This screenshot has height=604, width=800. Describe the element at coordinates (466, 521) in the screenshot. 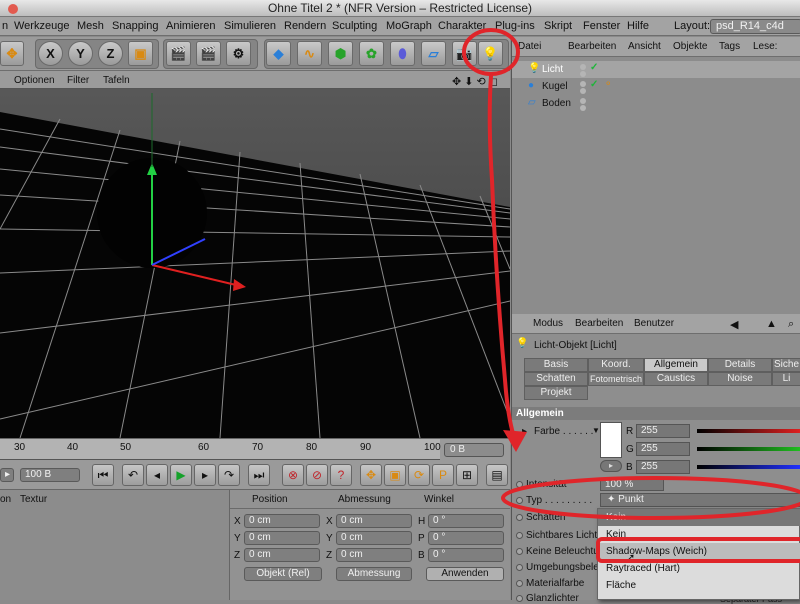

I see `rot-h-field: 0 °` at that location.